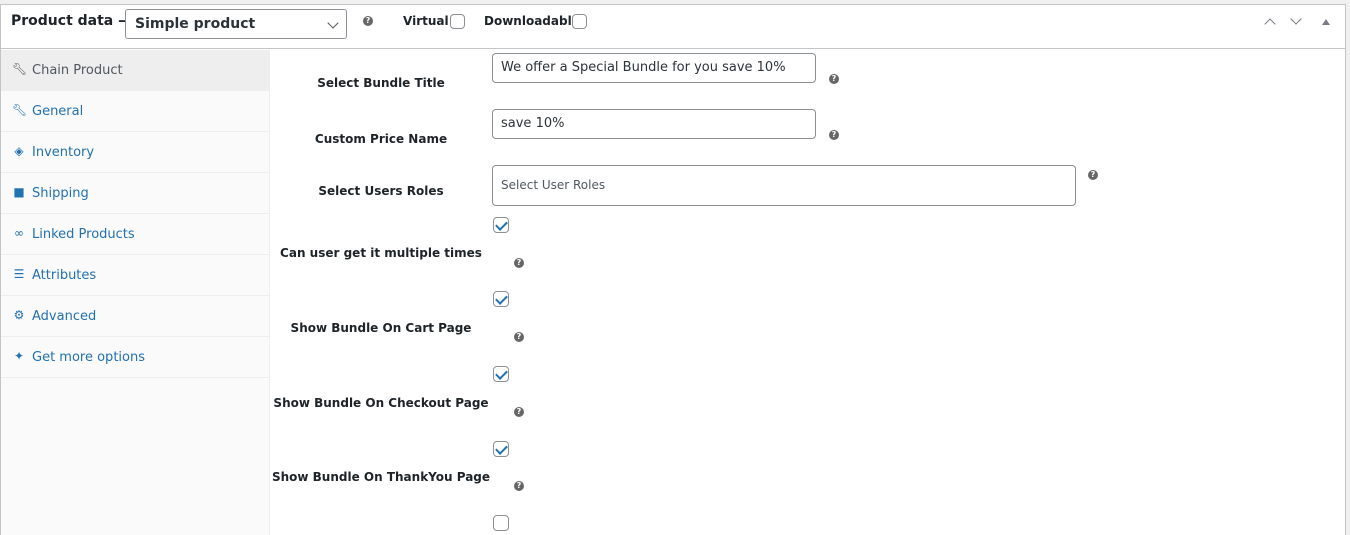  What do you see at coordinates (457, 21) in the screenshot?
I see `virtual-checkbox` at bounding box center [457, 21].